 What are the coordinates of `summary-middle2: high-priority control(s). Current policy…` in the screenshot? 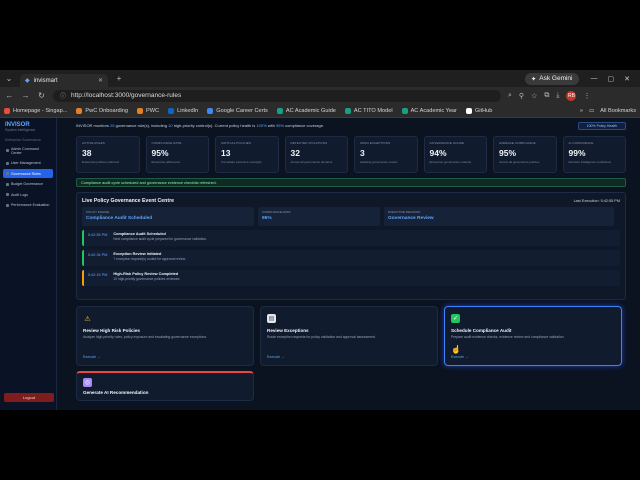 It's located at (214, 125).